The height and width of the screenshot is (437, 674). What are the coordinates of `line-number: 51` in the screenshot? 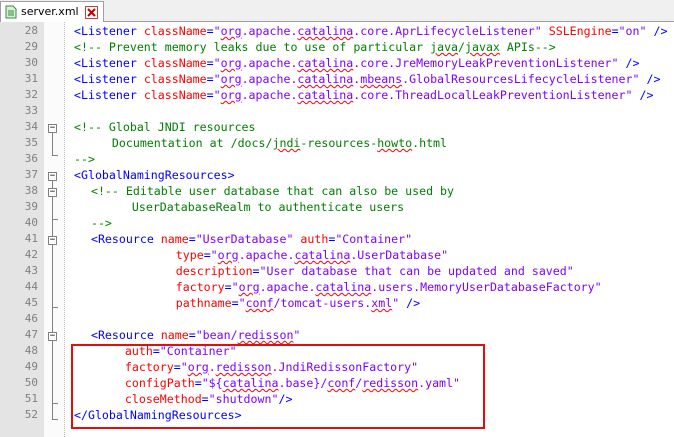 It's located at (31, 398).